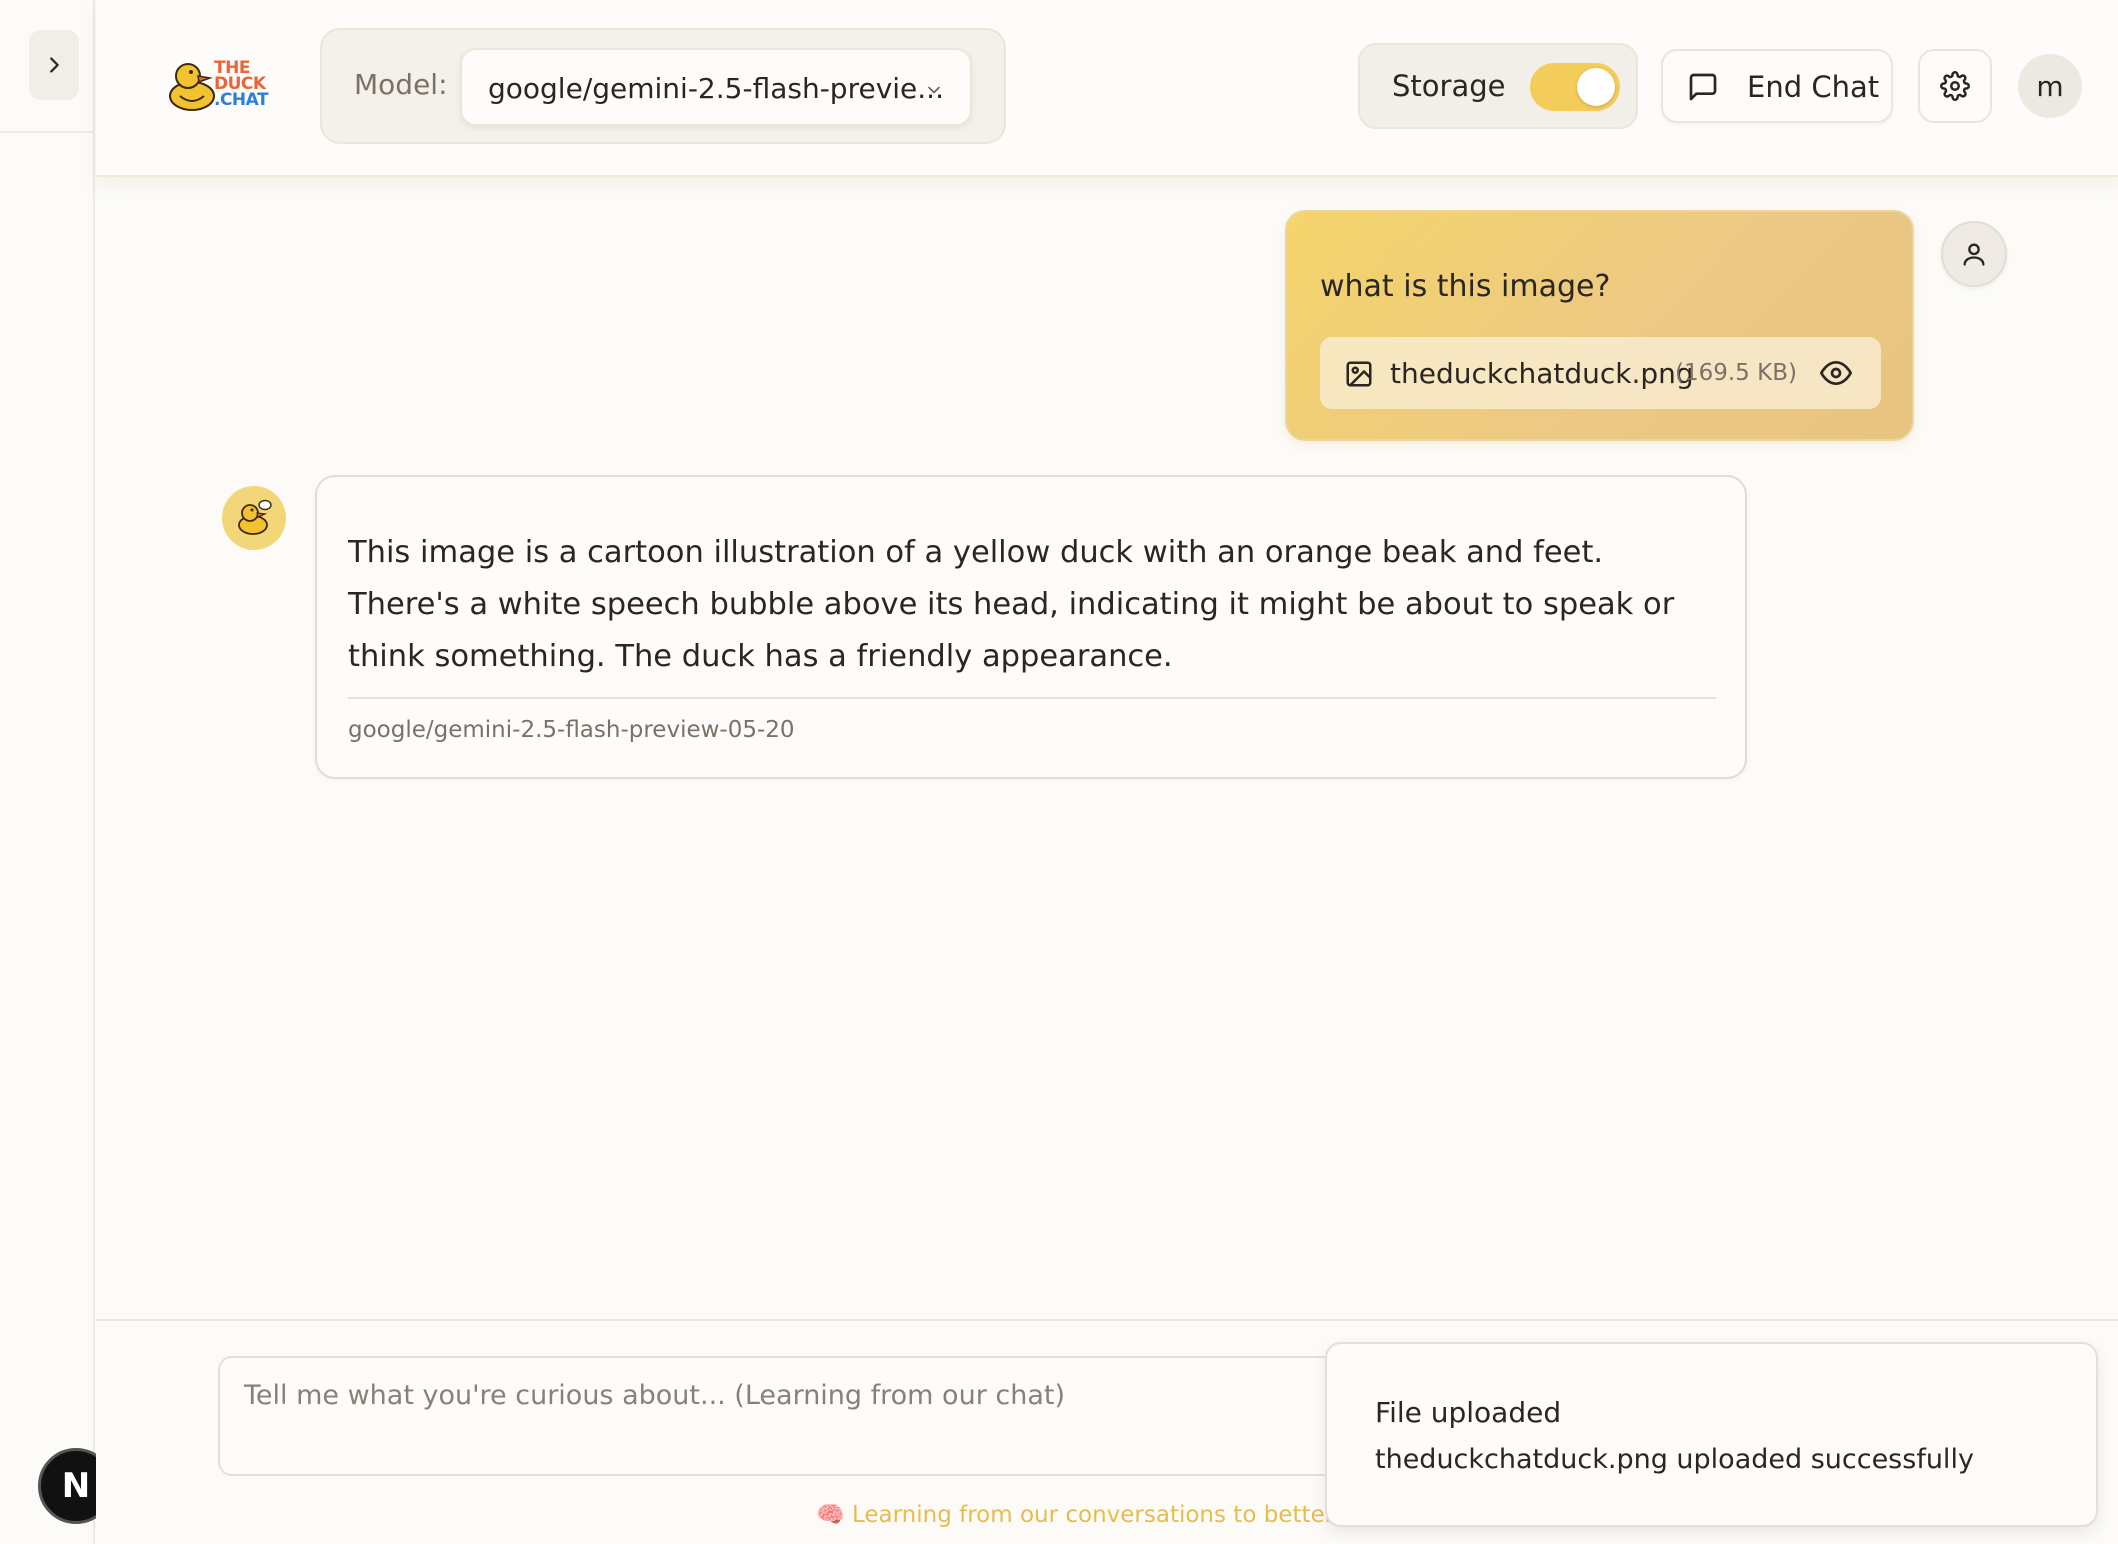 Image resolution: width=2118 pixels, height=1544 pixels. What do you see at coordinates (241, 85) in the screenshot?
I see `logo-wordmark: THE DUCK .CHAT` at bounding box center [241, 85].